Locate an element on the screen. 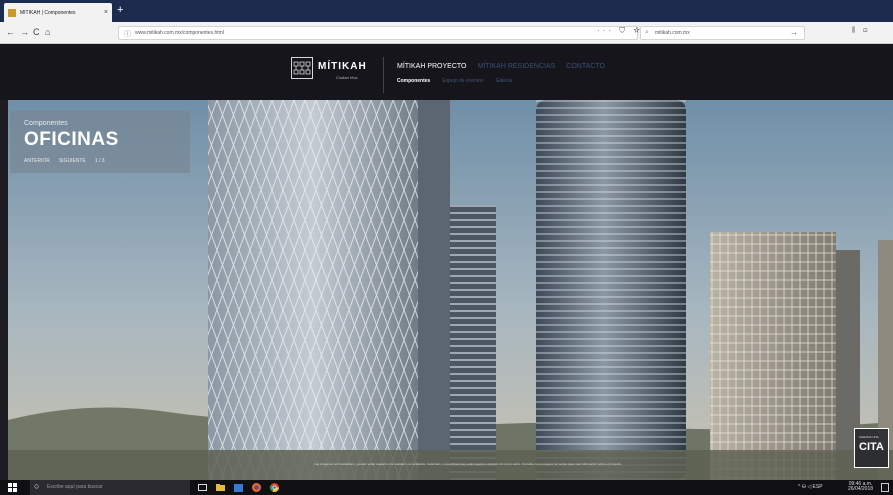  appointment-label: CITA is located at coordinates (871, 447).